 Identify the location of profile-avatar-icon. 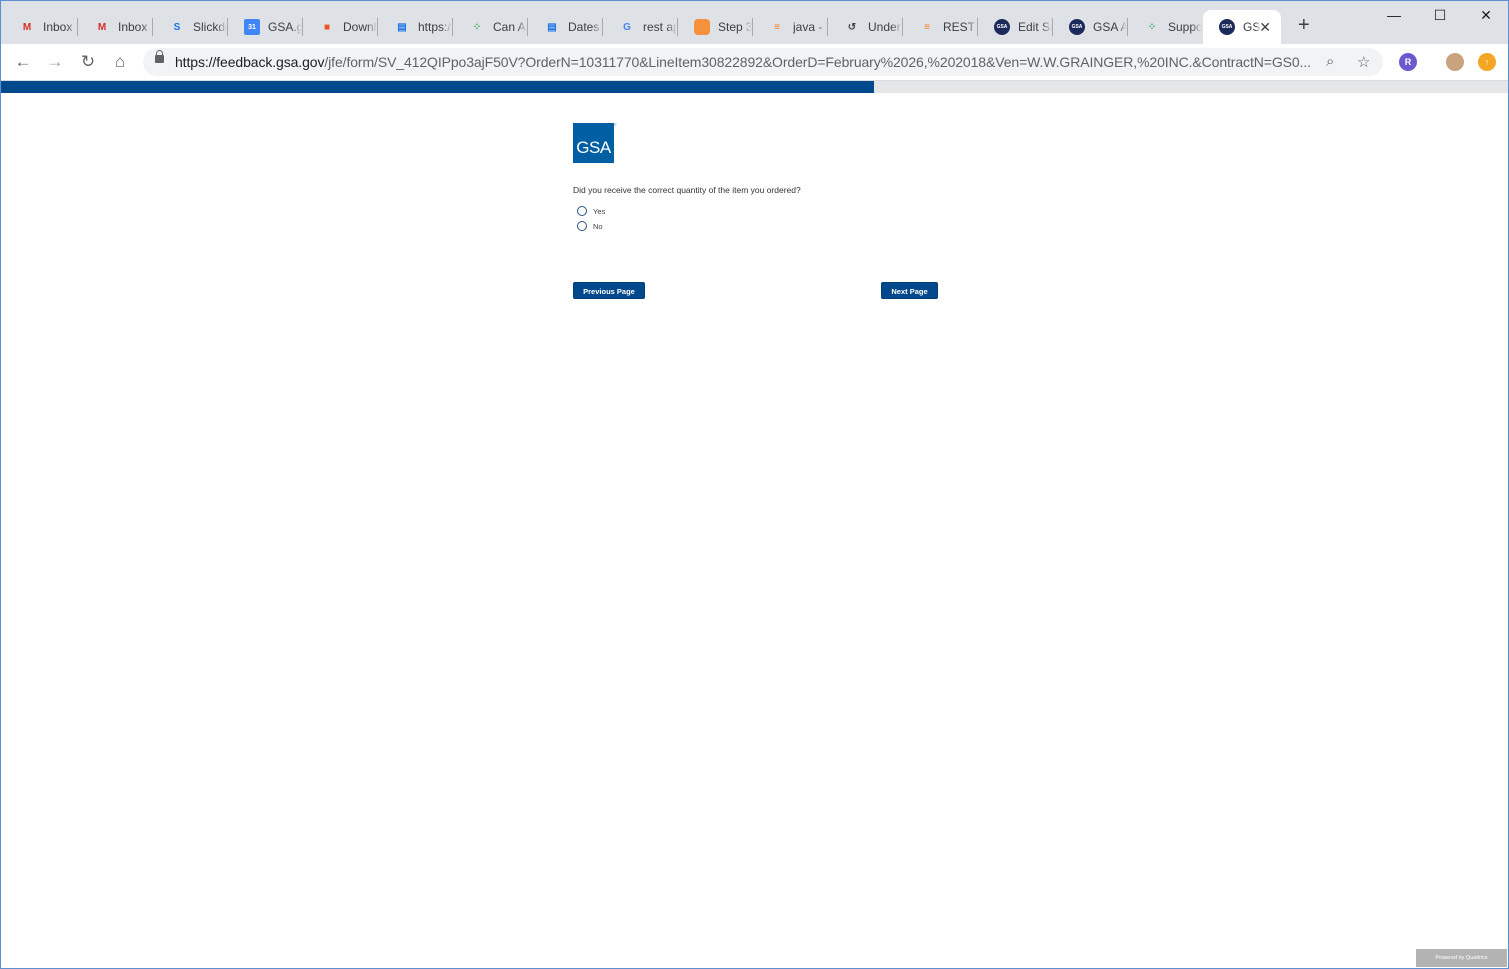
(1455, 62).